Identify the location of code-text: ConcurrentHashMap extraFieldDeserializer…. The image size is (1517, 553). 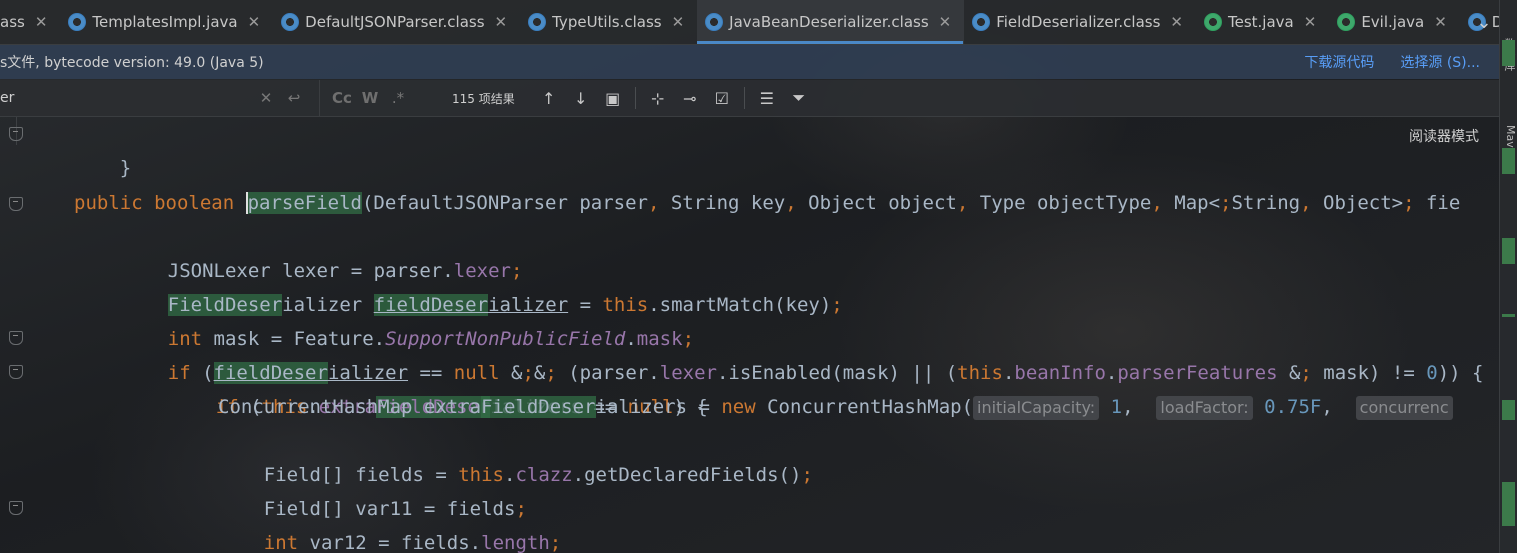
(596, 407).